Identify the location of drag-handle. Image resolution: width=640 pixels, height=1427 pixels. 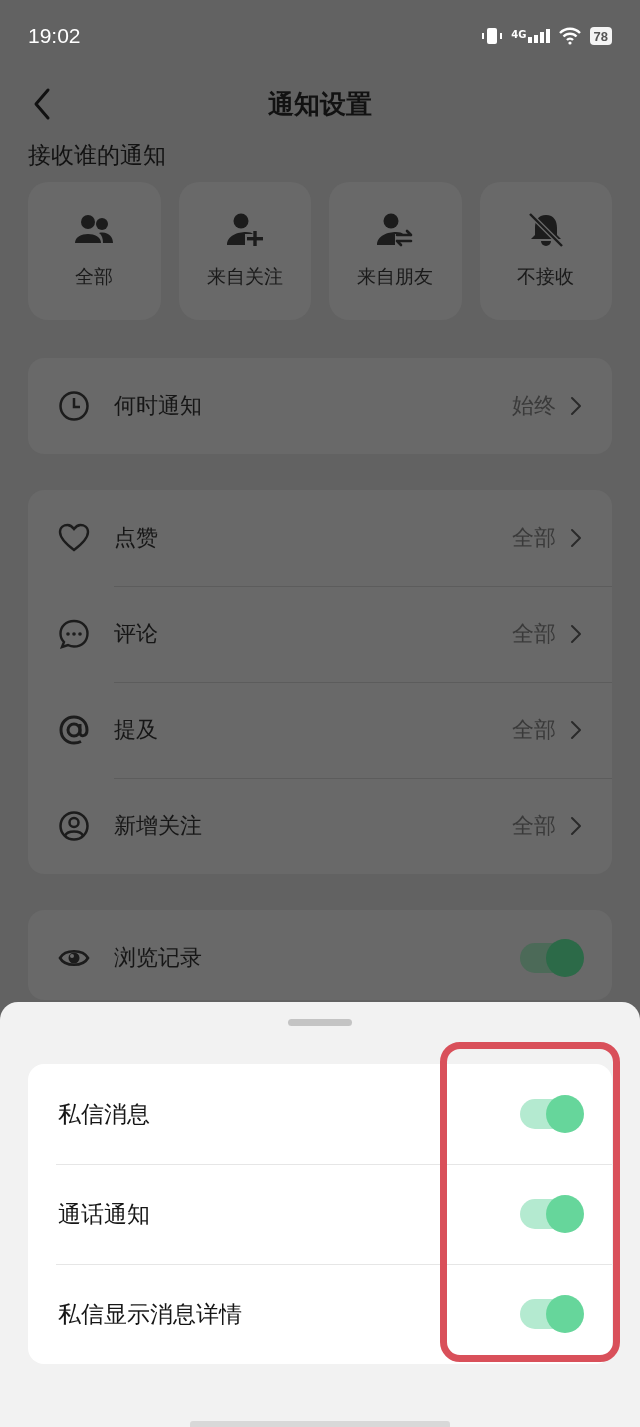
(320, 1022).